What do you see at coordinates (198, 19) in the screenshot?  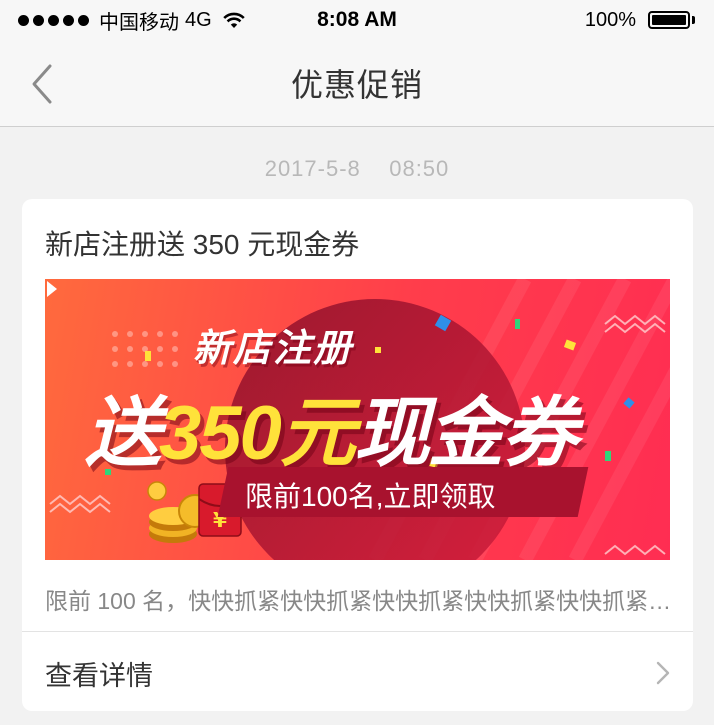 I see `network-type: 4G` at bounding box center [198, 19].